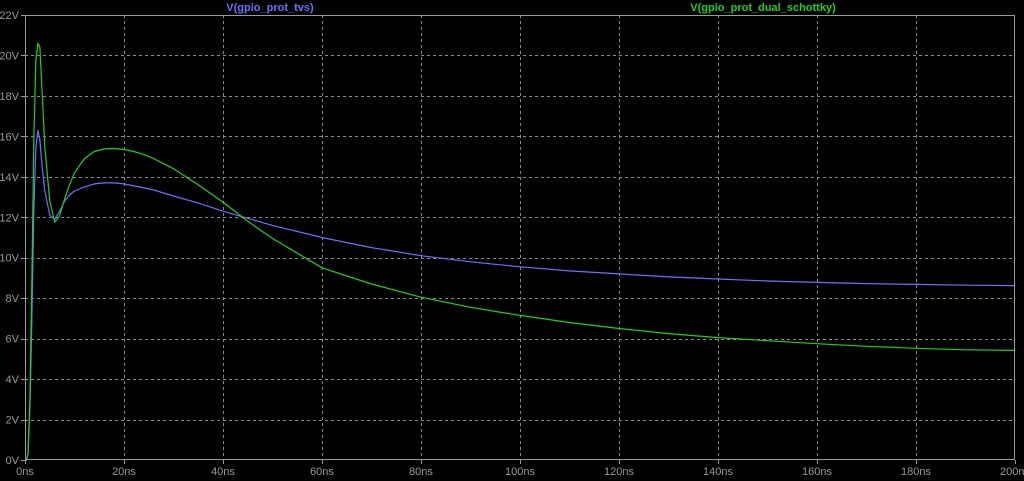  What do you see at coordinates (10, 178) in the screenshot?
I see `y-tick-label: 14V` at bounding box center [10, 178].